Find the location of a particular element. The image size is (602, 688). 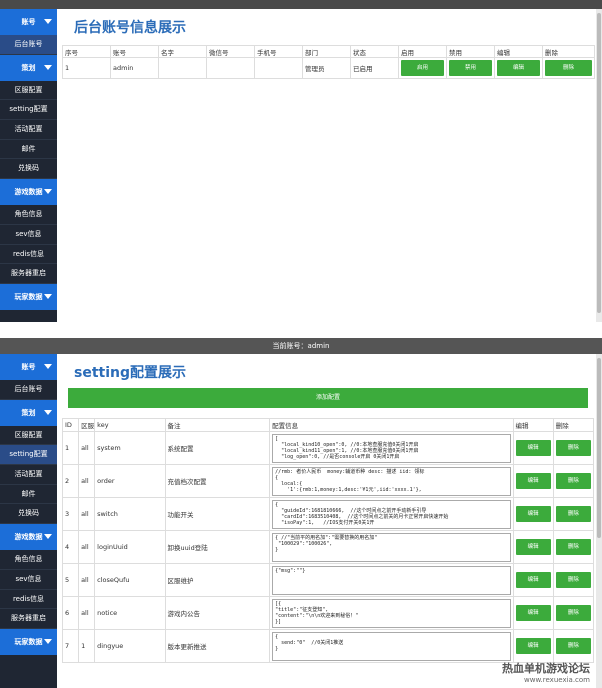

cell-key: dingyue is located at coordinates (130, 646).